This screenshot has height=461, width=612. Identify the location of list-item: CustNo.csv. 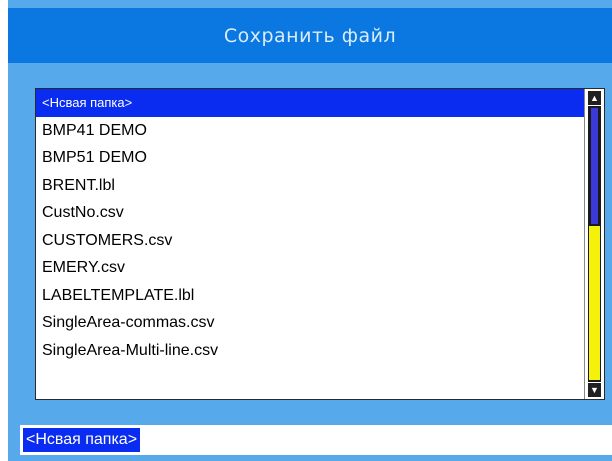
(310, 213).